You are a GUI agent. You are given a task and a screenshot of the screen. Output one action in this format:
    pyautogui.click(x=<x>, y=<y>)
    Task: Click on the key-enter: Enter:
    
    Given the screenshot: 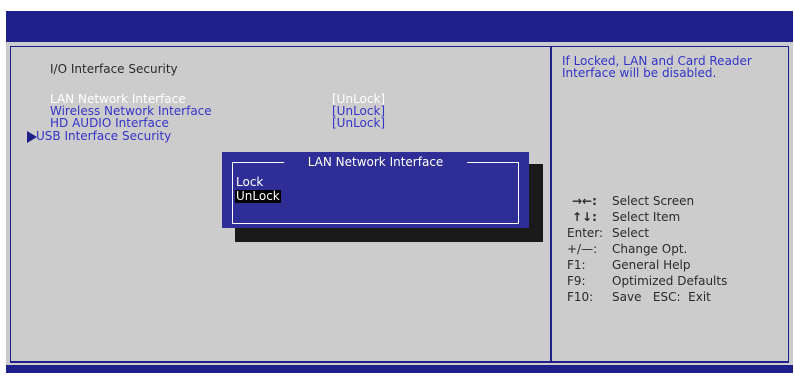 What is the action you would take?
    pyautogui.click(x=585, y=233)
    